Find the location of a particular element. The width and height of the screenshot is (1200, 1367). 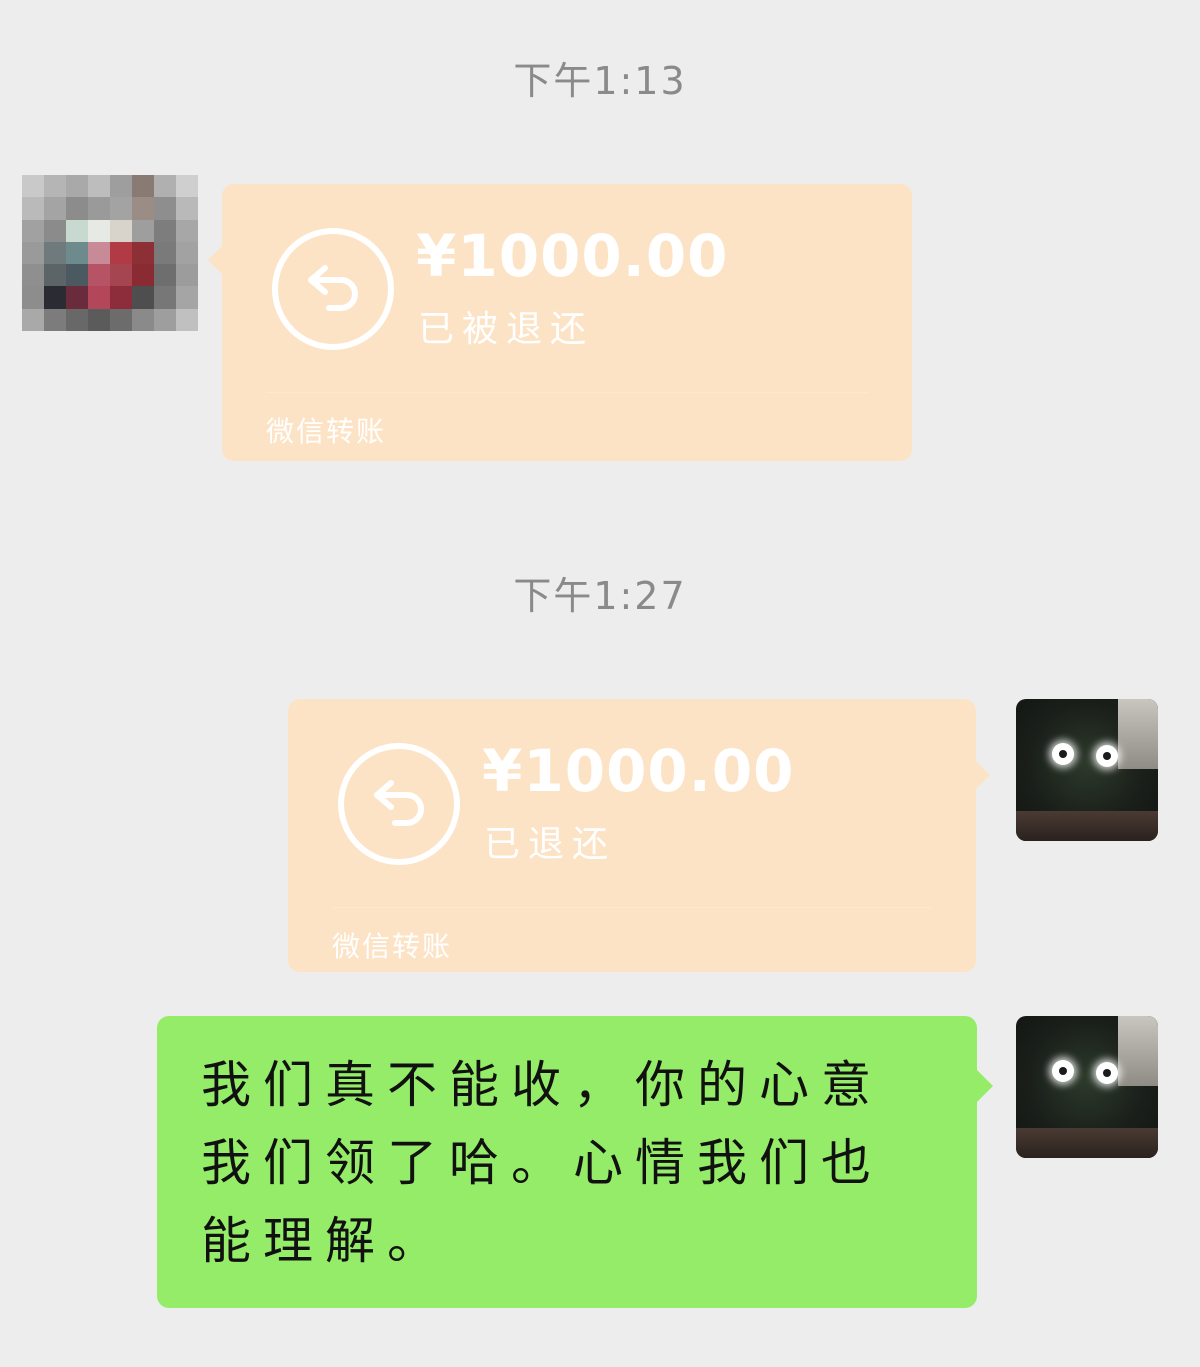

text-message-bubble: 我们真不能收，你的心意我们领了哈。心情我们也能理解。 is located at coordinates (575, 1162).